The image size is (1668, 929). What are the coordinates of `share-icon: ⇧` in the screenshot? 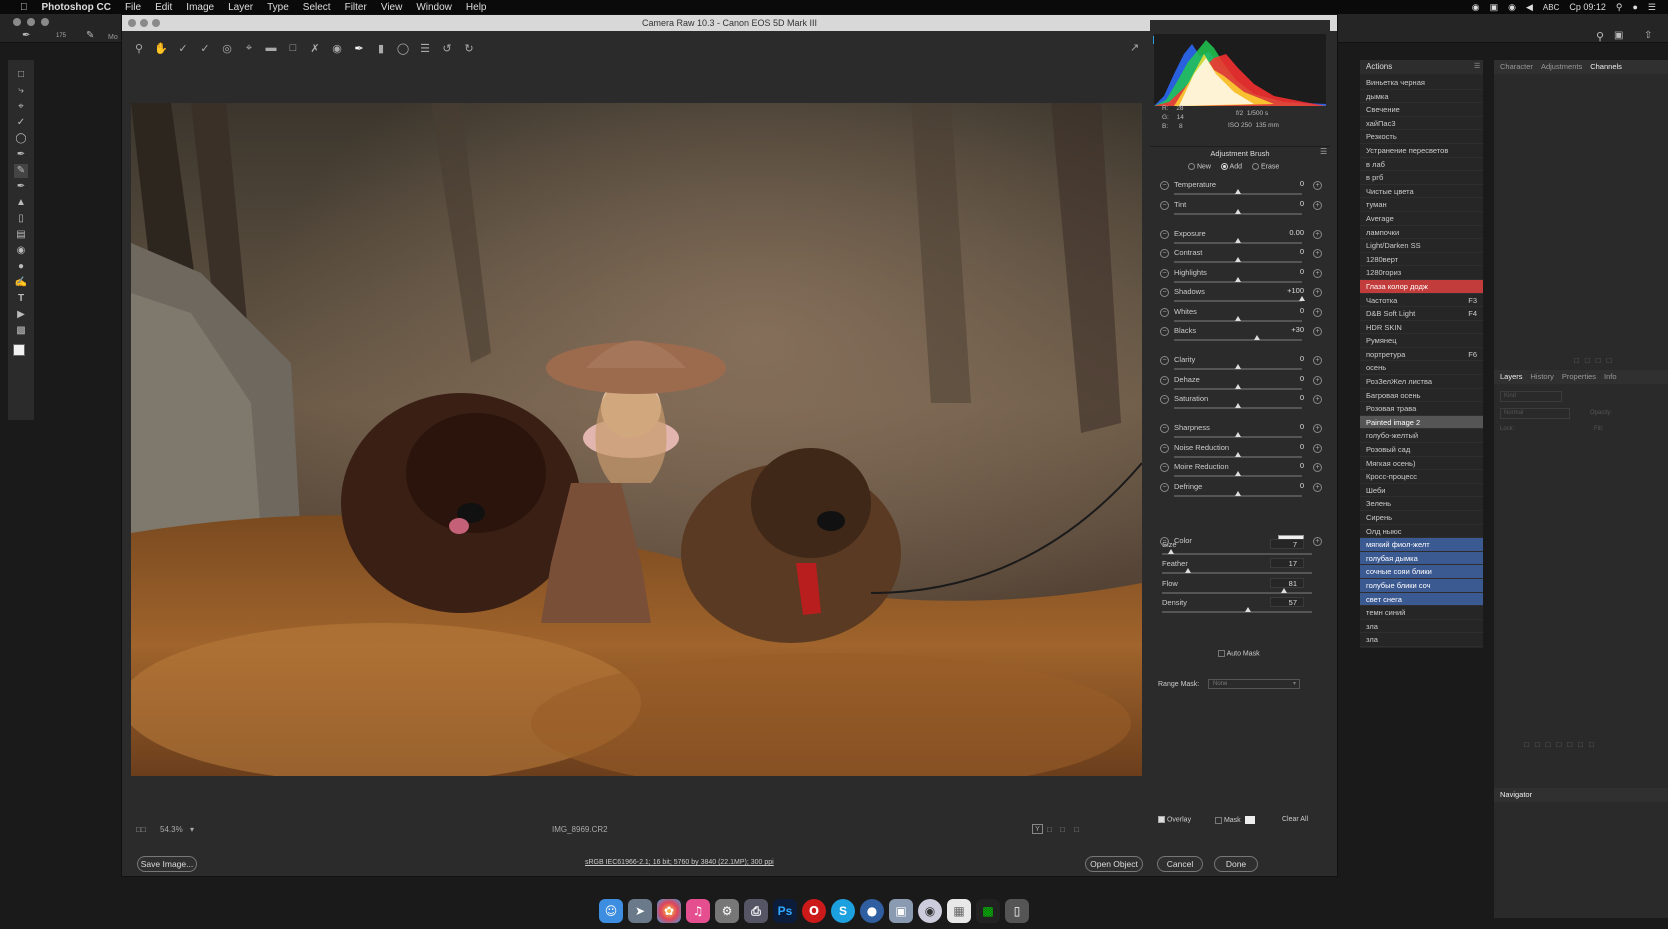 It's located at (1648, 35).